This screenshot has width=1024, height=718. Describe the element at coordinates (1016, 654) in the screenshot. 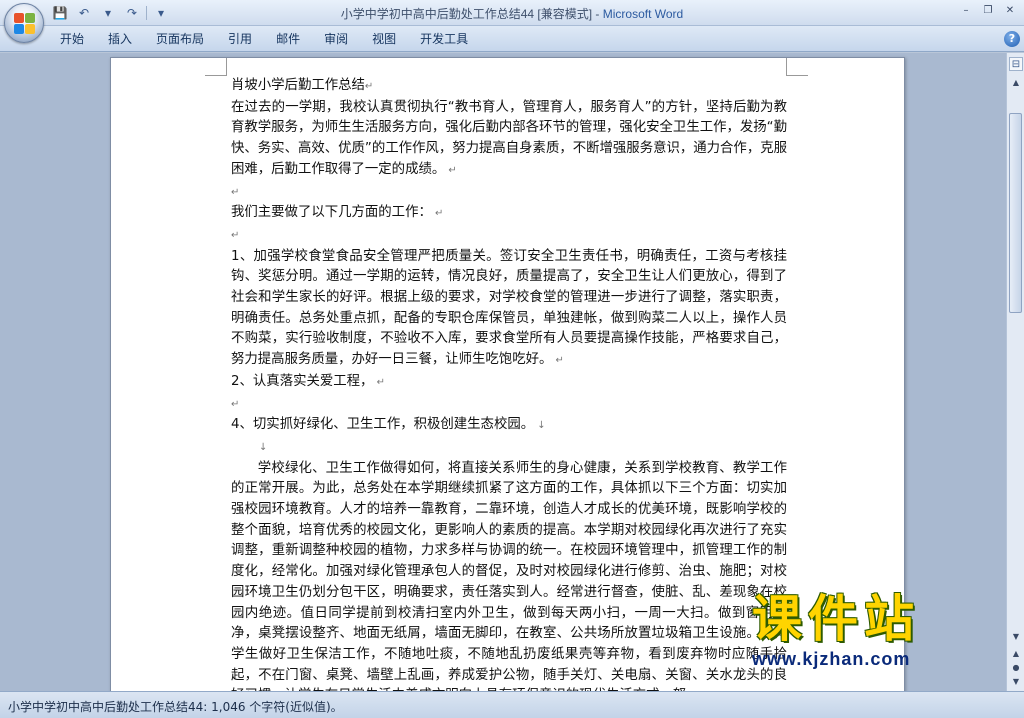

I see `previous-page-icon: ▲` at that location.